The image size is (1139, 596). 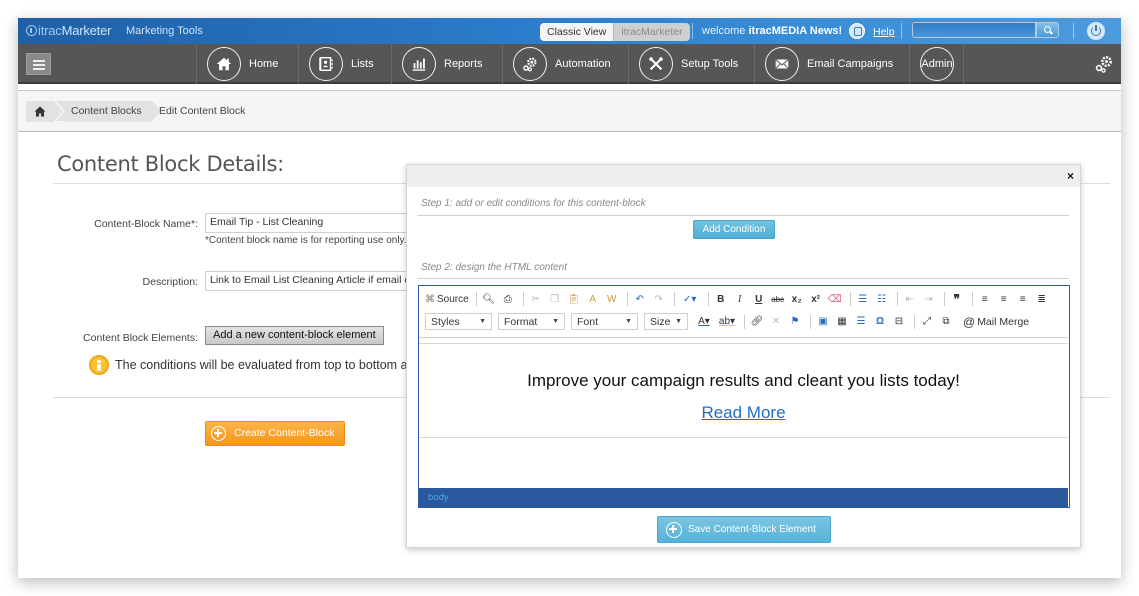 I want to click on paste-text-icon: A, so click(x=593, y=299).